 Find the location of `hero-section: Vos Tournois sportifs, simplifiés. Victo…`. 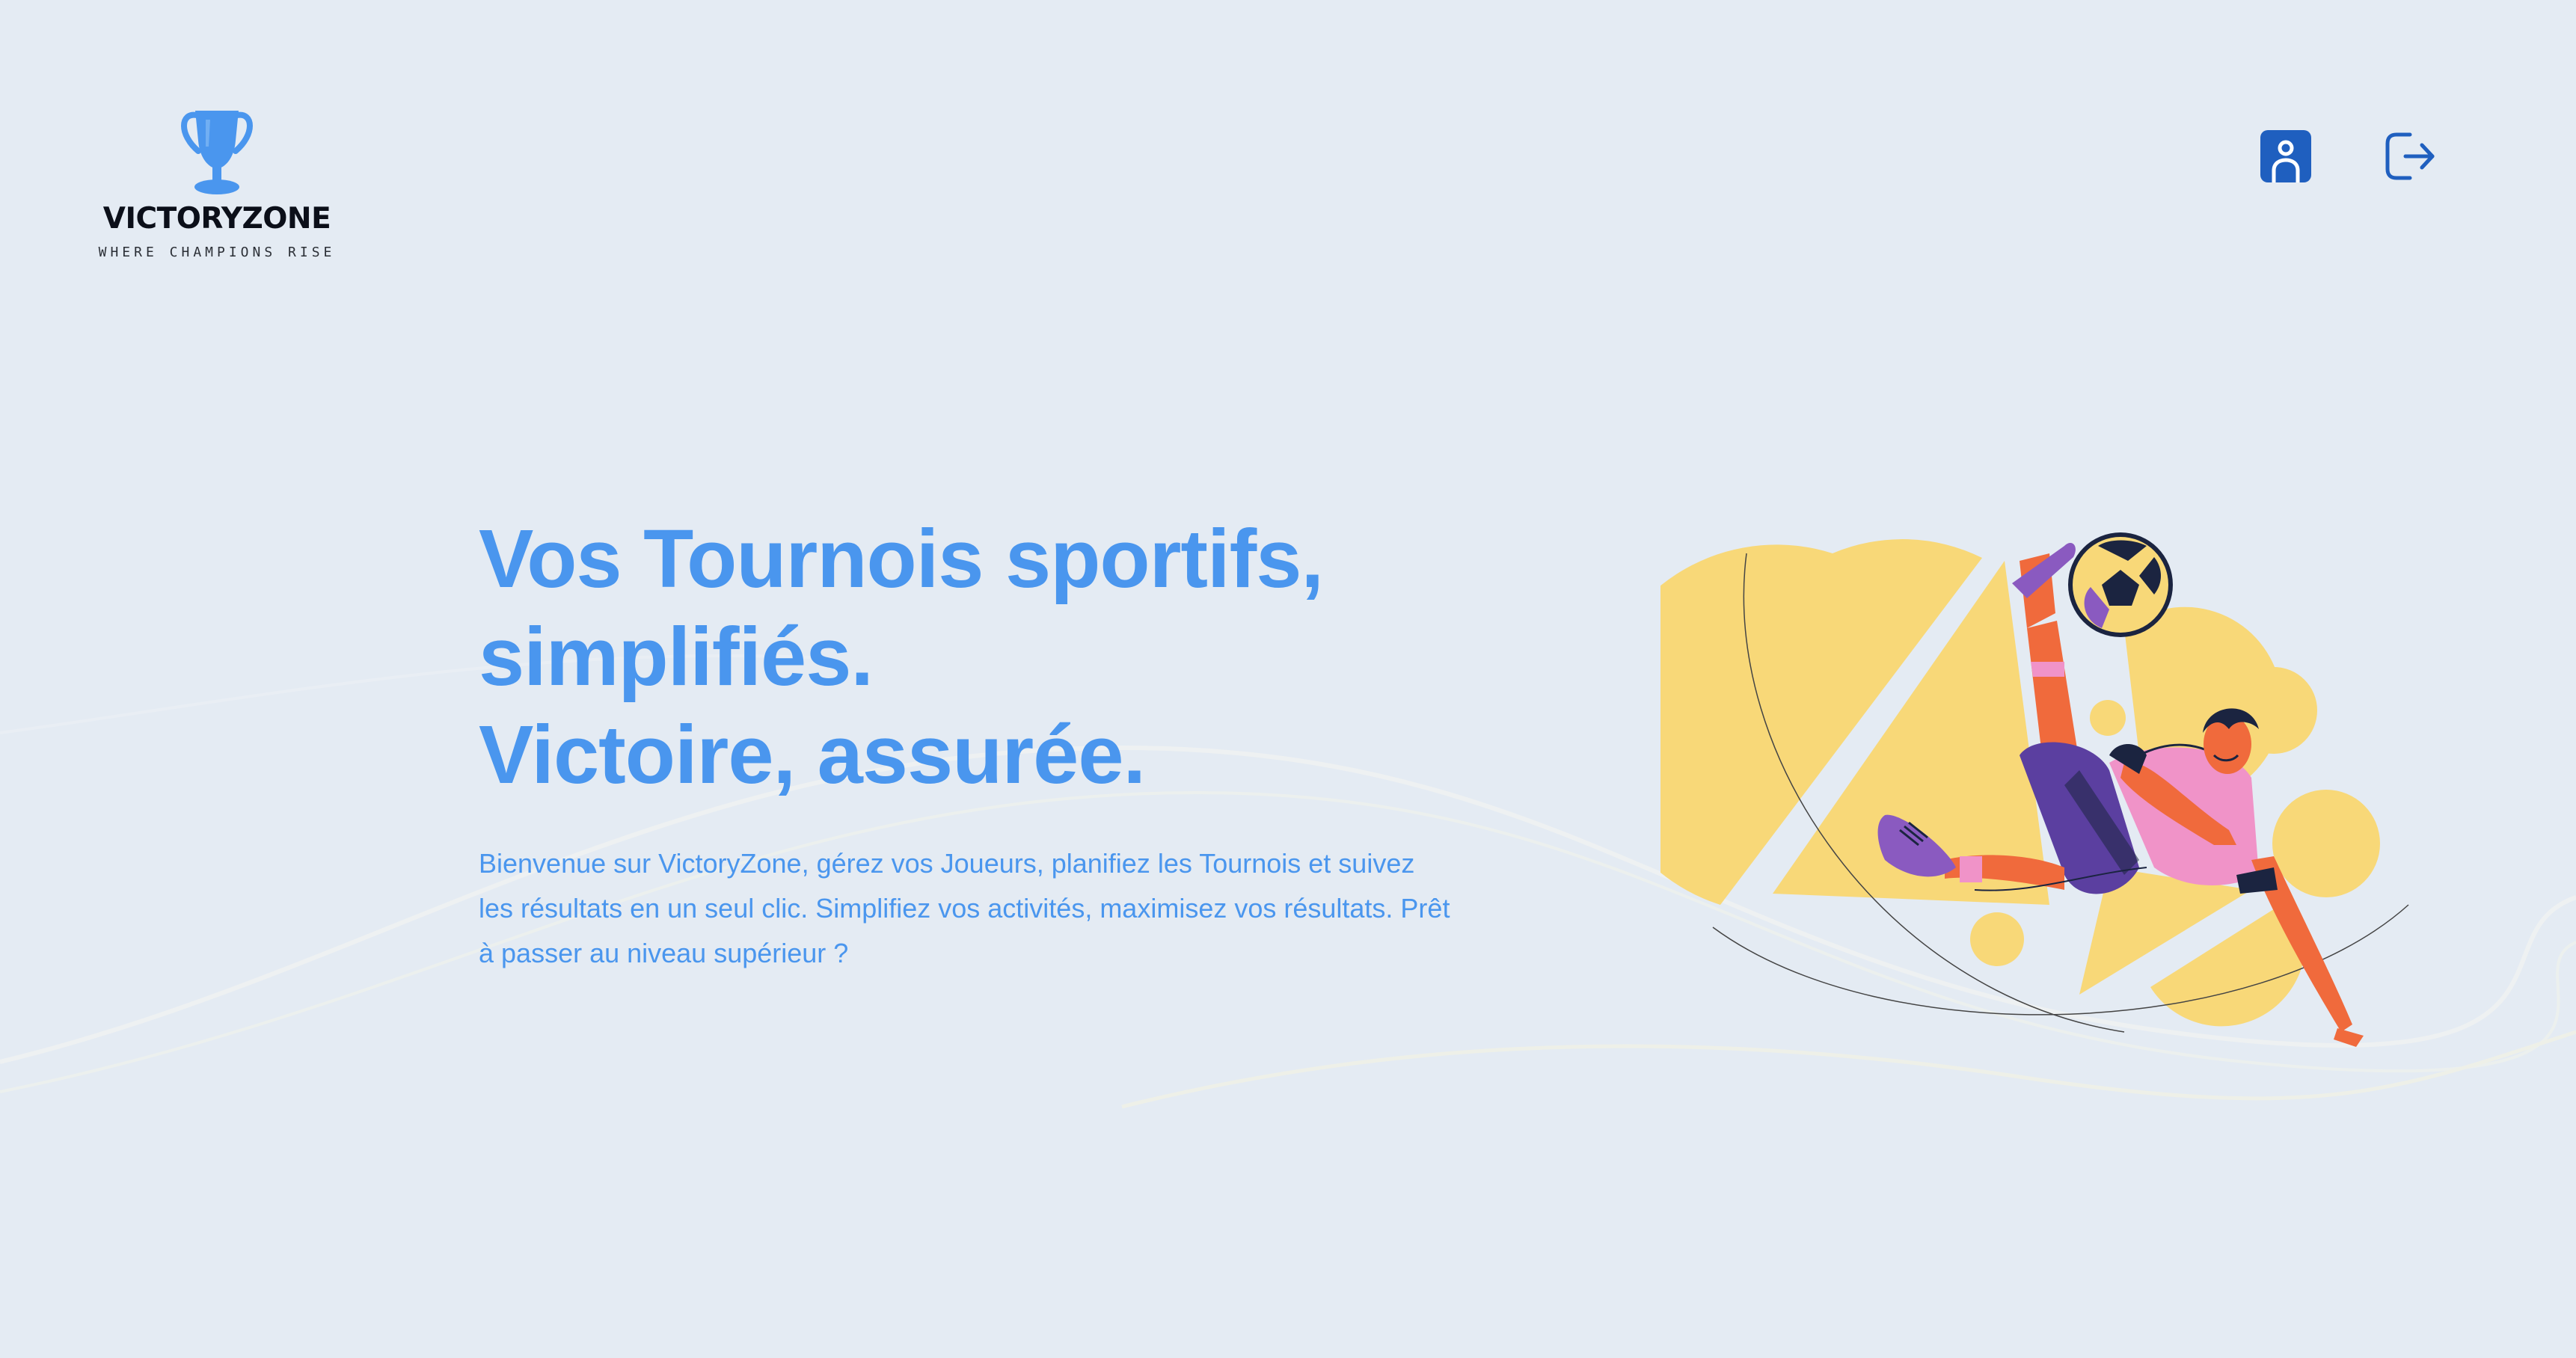

hero-section: Vos Tournois sportifs, simplifiés. Victo… is located at coordinates (1002, 743).